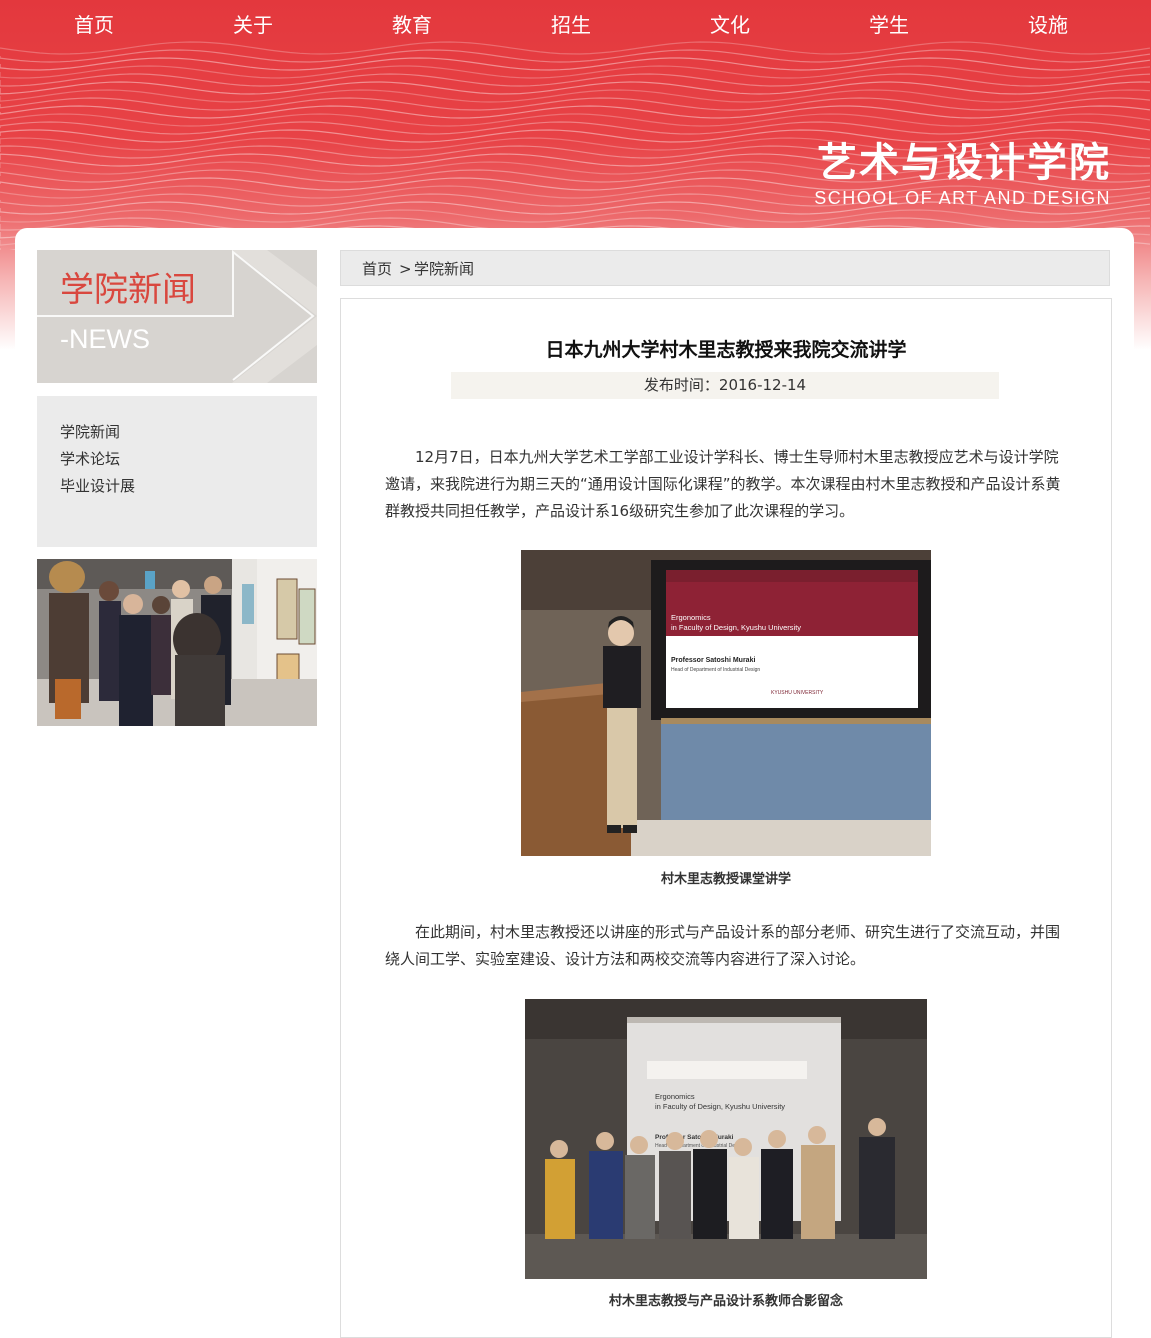  What do you see at coordinates (726, 350) in the screenshot?
I see `article-title: 日本九州大学村木里志教授来我院交流讲学` at bounding box center [726, 350].